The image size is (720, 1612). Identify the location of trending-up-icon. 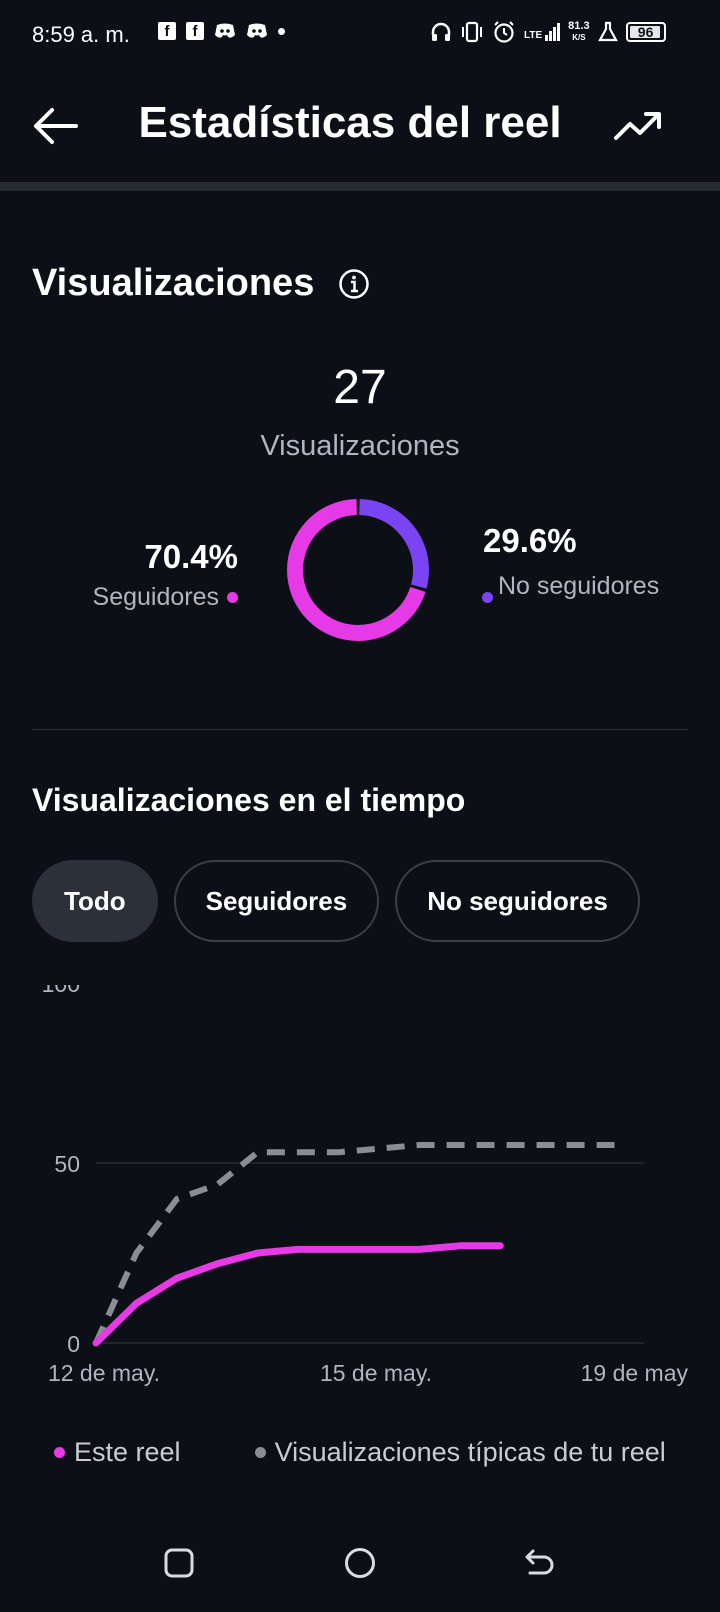
(638, 126).